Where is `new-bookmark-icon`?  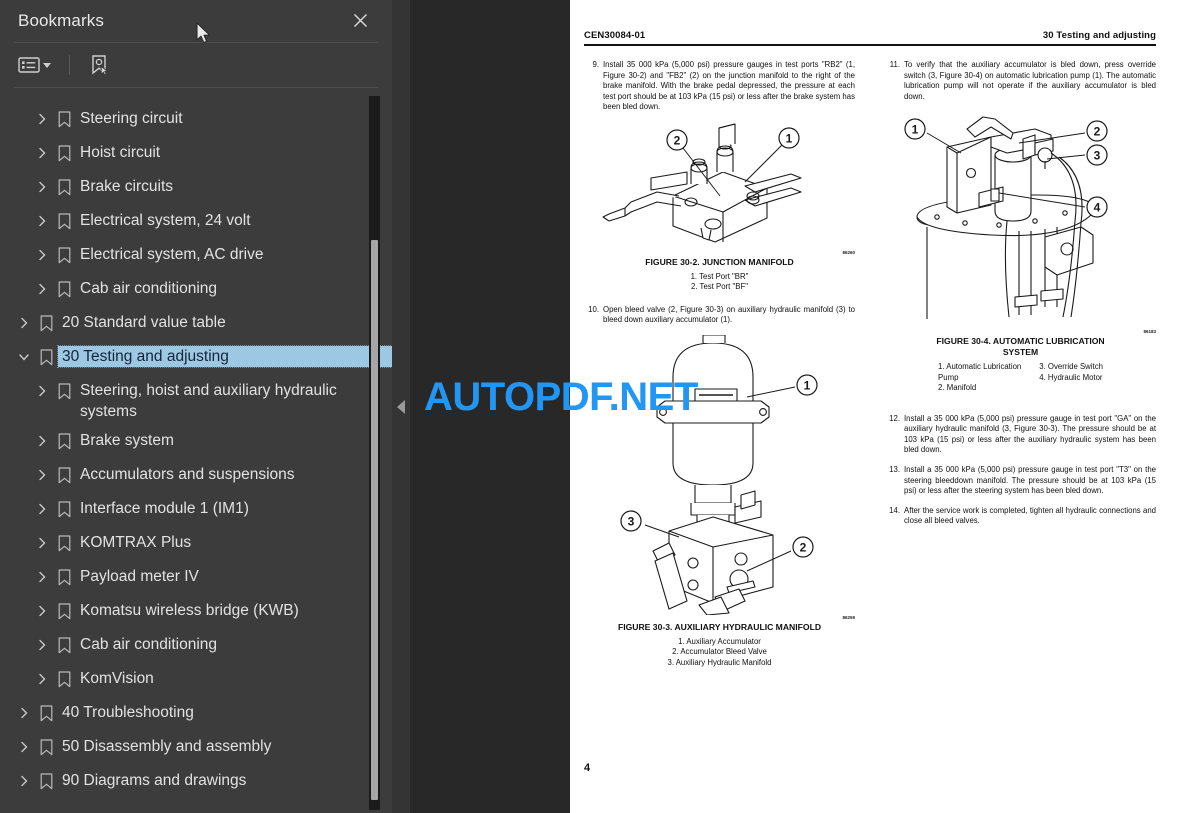
new-bookmark-icon is located at coordinates (99, 65).